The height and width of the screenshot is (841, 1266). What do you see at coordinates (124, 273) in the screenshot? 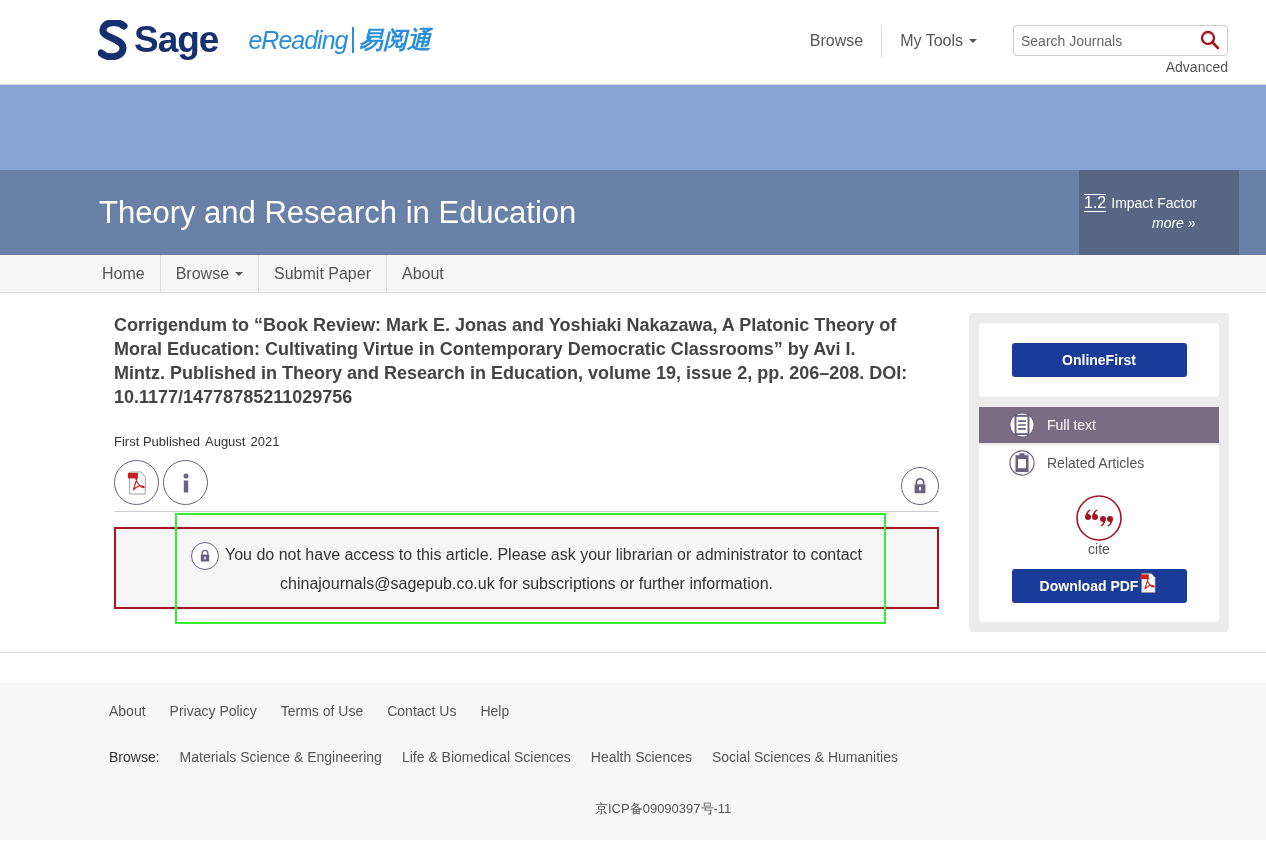
I see `nav-tab: Home` at bounding box center [124, 273].